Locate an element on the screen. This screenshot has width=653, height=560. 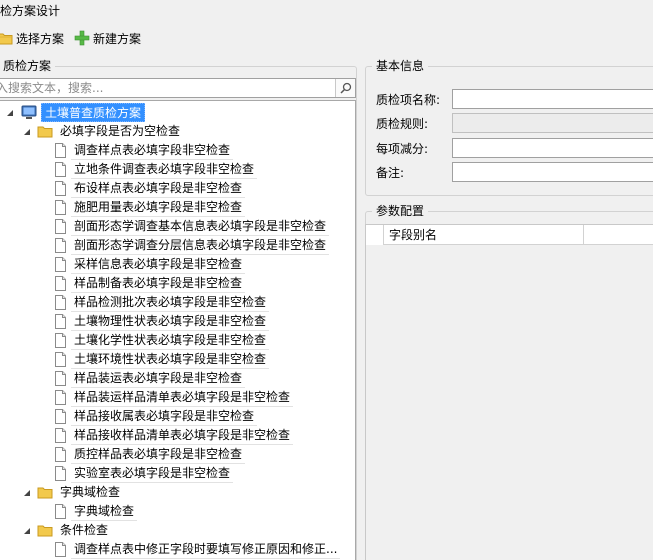
tree-item-label: 采样信息表必填字段是非空检查 is located at coordinates (158, 264).